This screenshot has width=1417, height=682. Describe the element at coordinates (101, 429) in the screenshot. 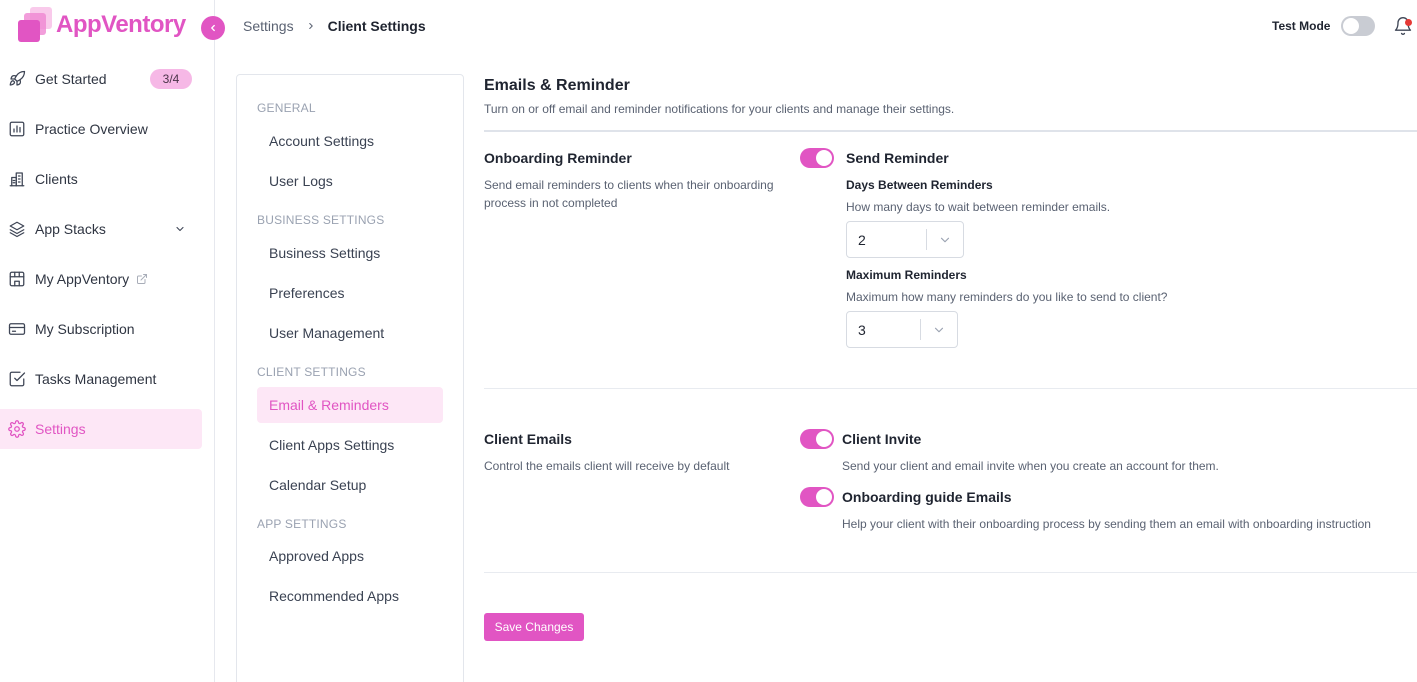

I see `sidebar-item-settings: Settings` at that location.